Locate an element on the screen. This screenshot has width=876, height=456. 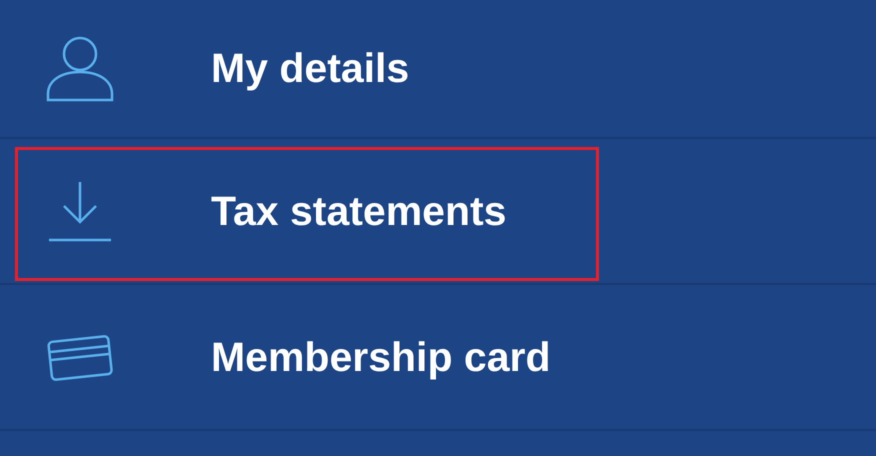
menu-item: My details is located at coordinates (205, 69).